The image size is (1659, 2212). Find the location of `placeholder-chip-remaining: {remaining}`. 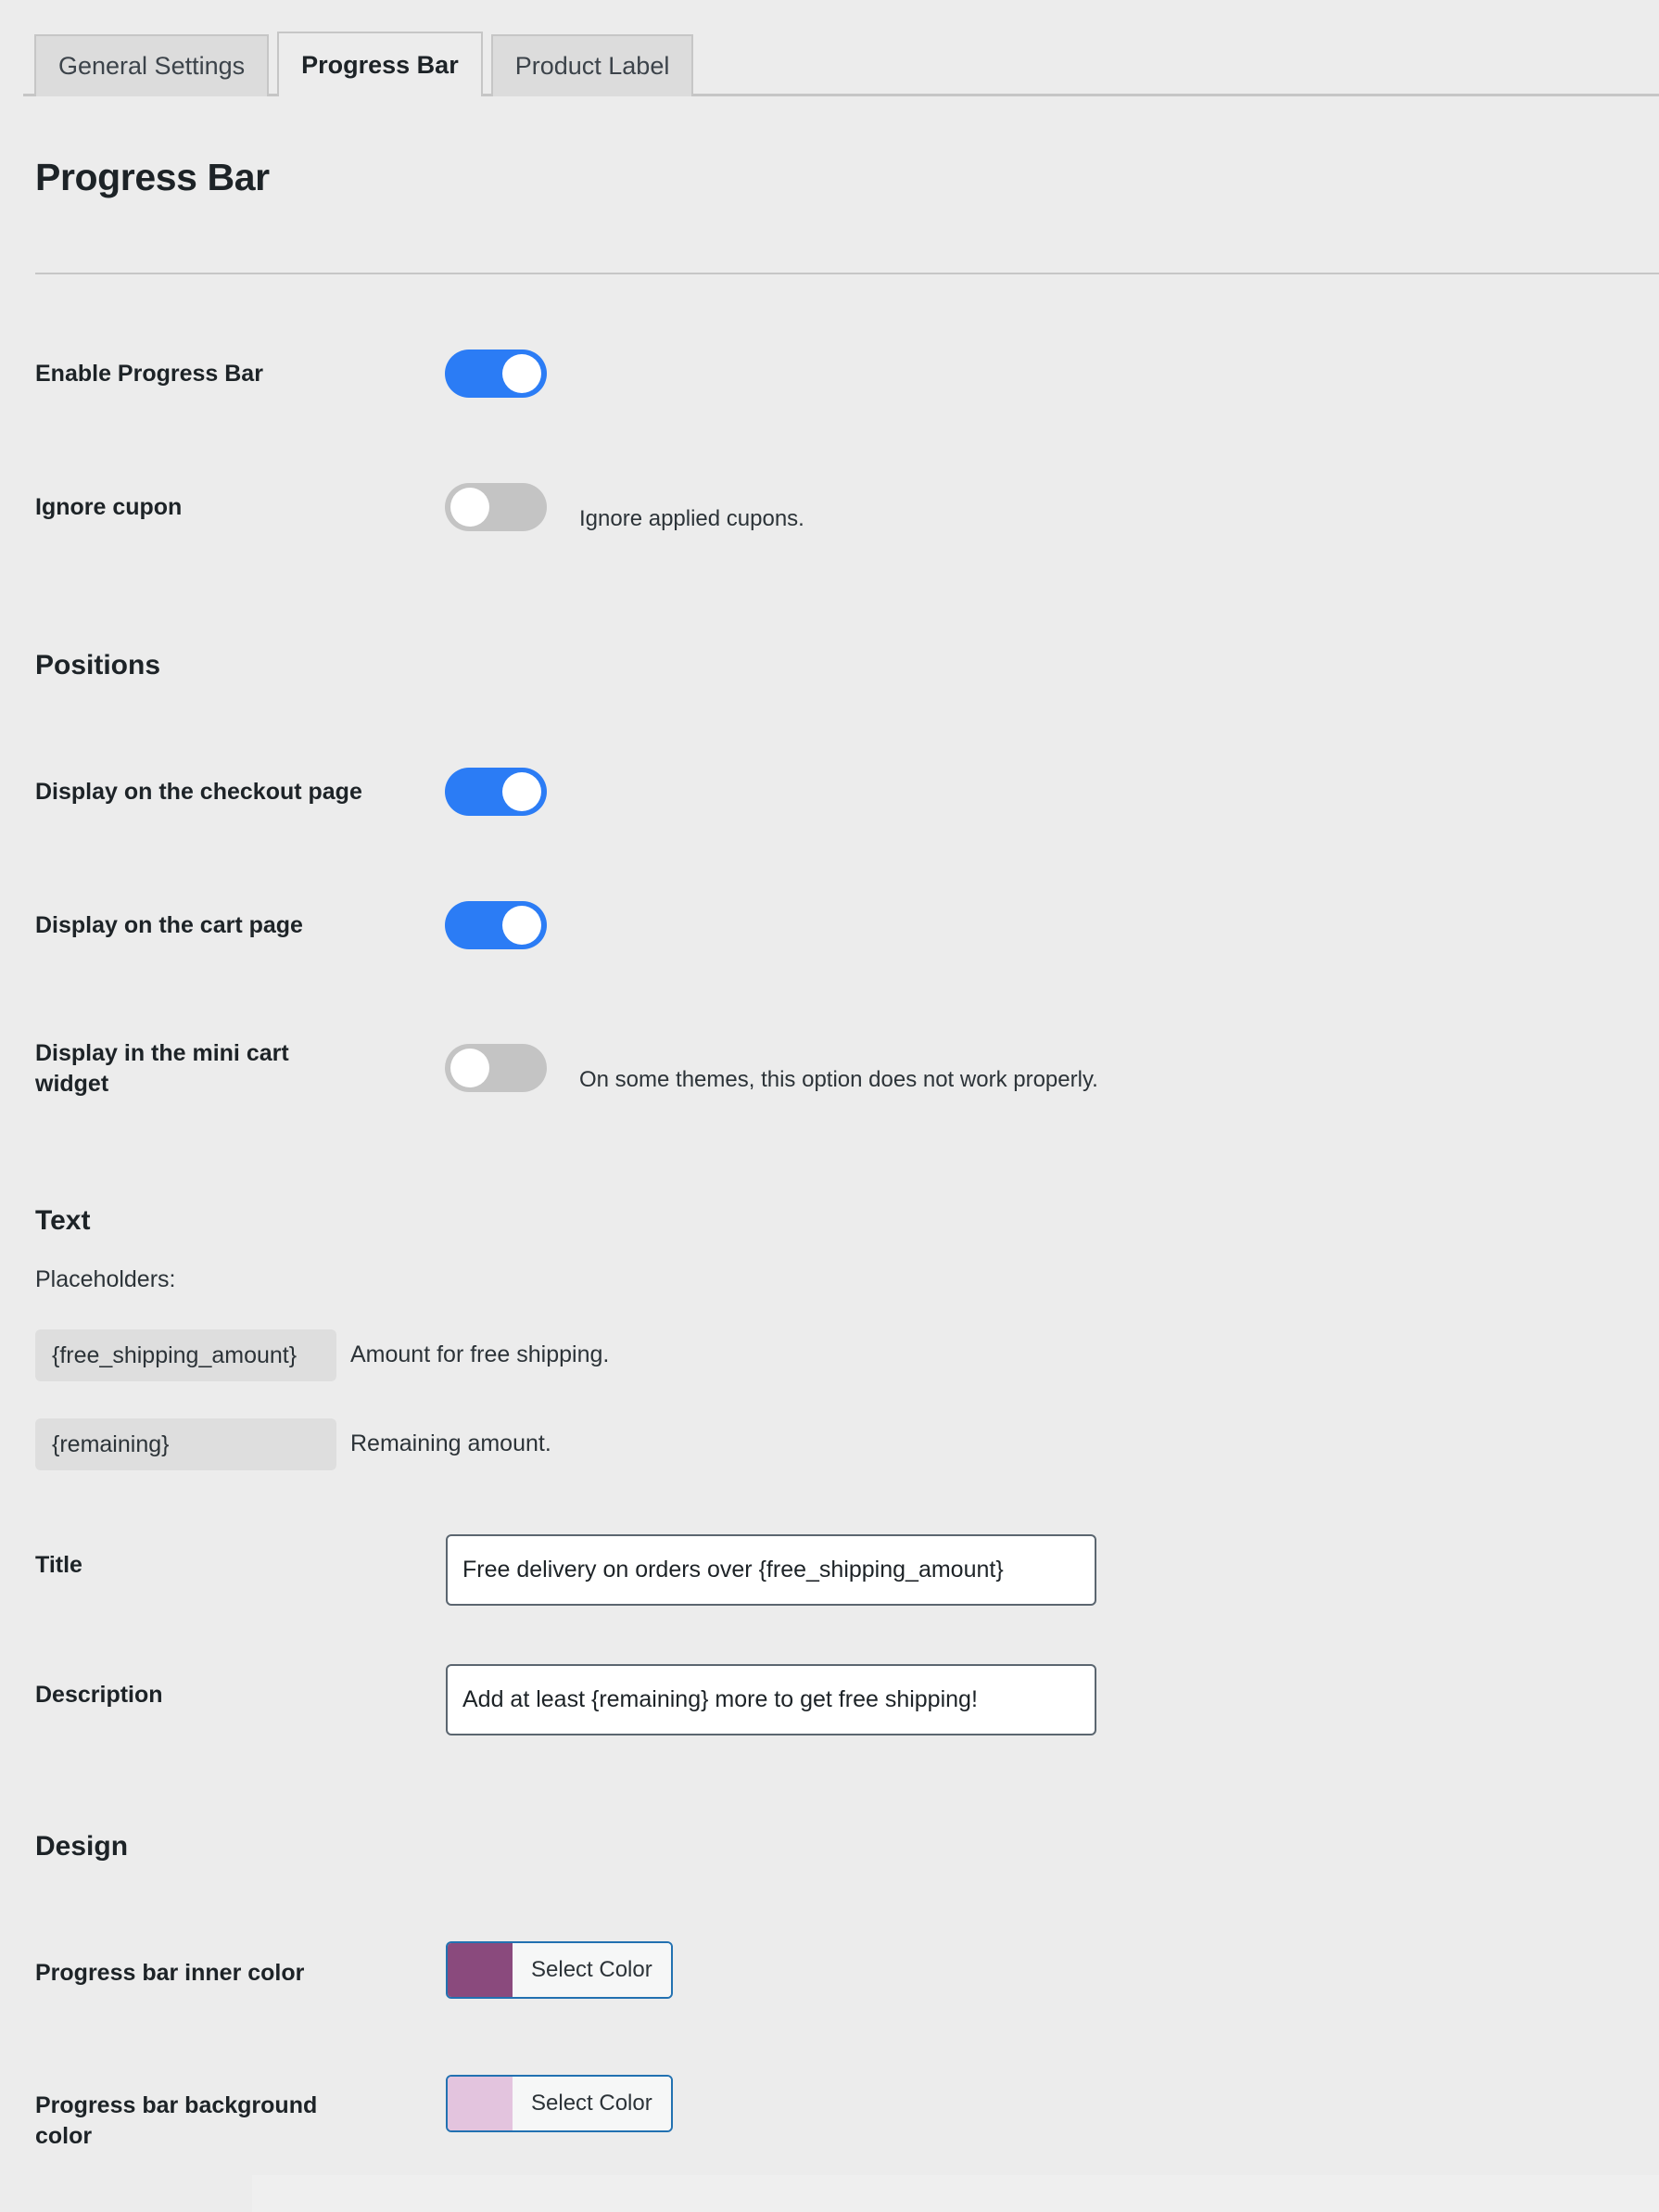

placeholder-chip-remaining: {remaining} is located at coordinates (185, 1444).